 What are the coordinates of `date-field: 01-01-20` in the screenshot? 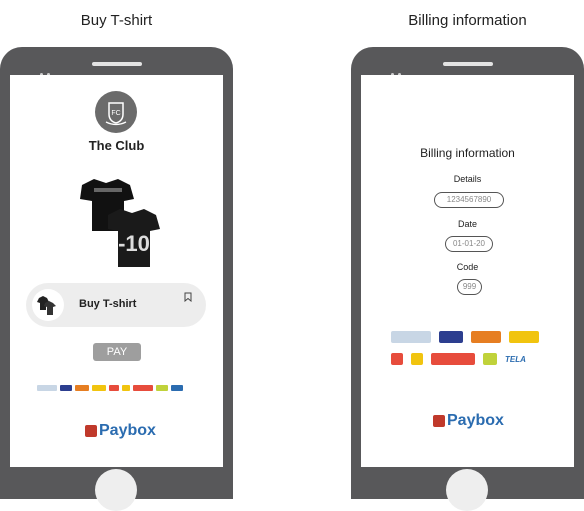 It's located at (469, 244).